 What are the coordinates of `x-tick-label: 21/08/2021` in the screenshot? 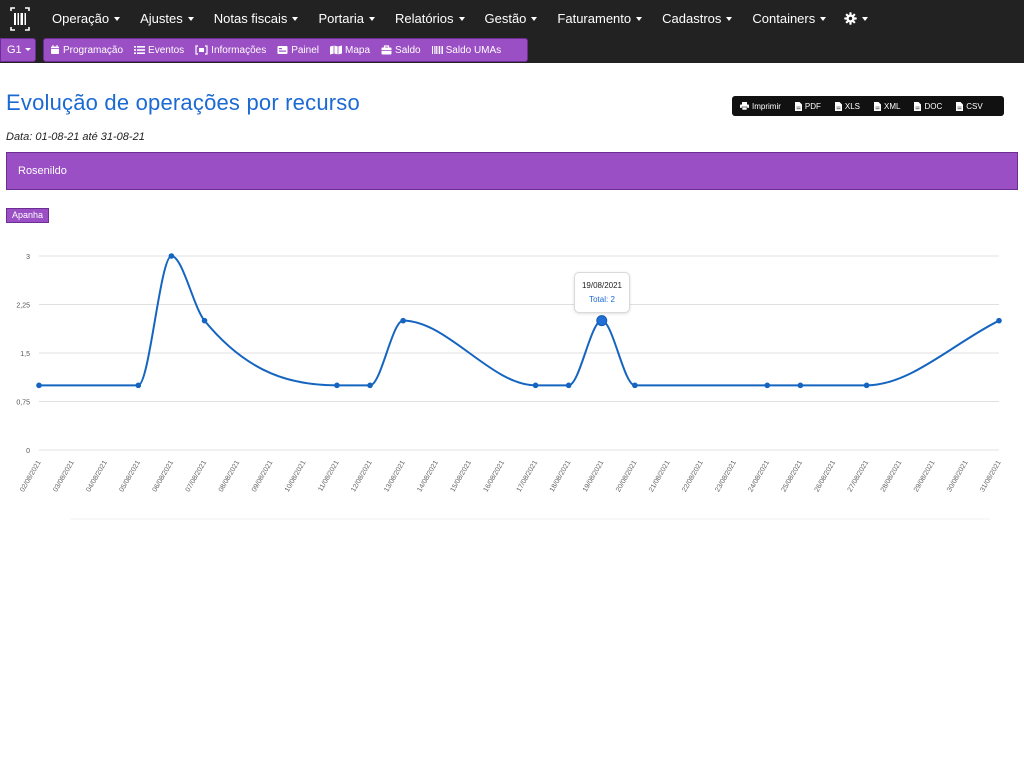 It's located at (660, 476).